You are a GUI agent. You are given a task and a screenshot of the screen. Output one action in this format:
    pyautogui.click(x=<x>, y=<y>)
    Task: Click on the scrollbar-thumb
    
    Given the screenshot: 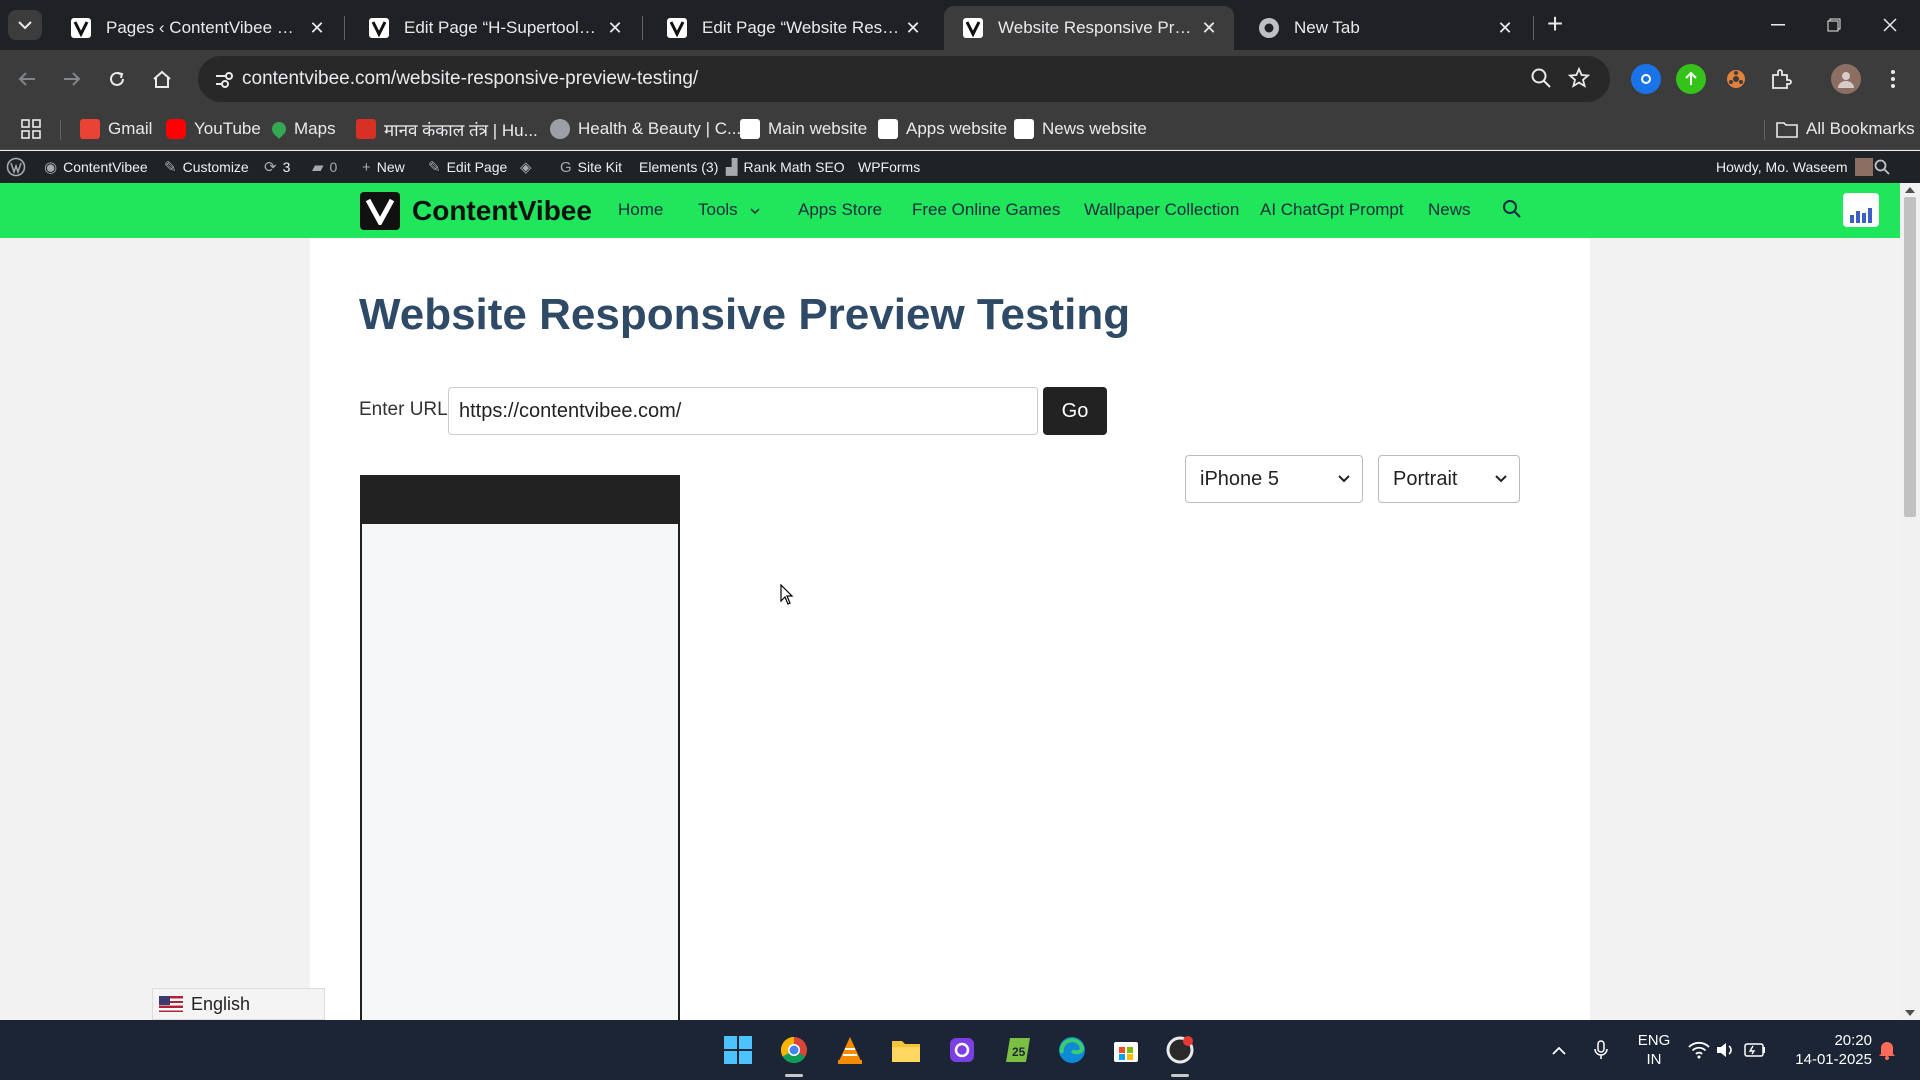 What is the action you would take?
    pyautogui.click(x=1910, y=357)
    